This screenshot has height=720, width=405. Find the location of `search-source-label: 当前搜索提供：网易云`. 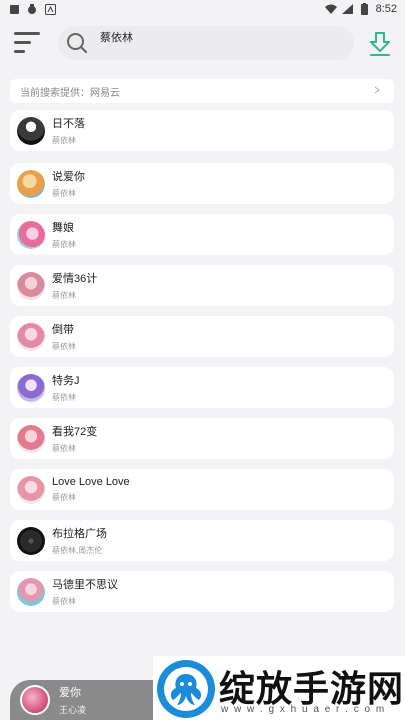

search-source-label: 当前搜索提供：网易云 is located at coordinates (70, 93).